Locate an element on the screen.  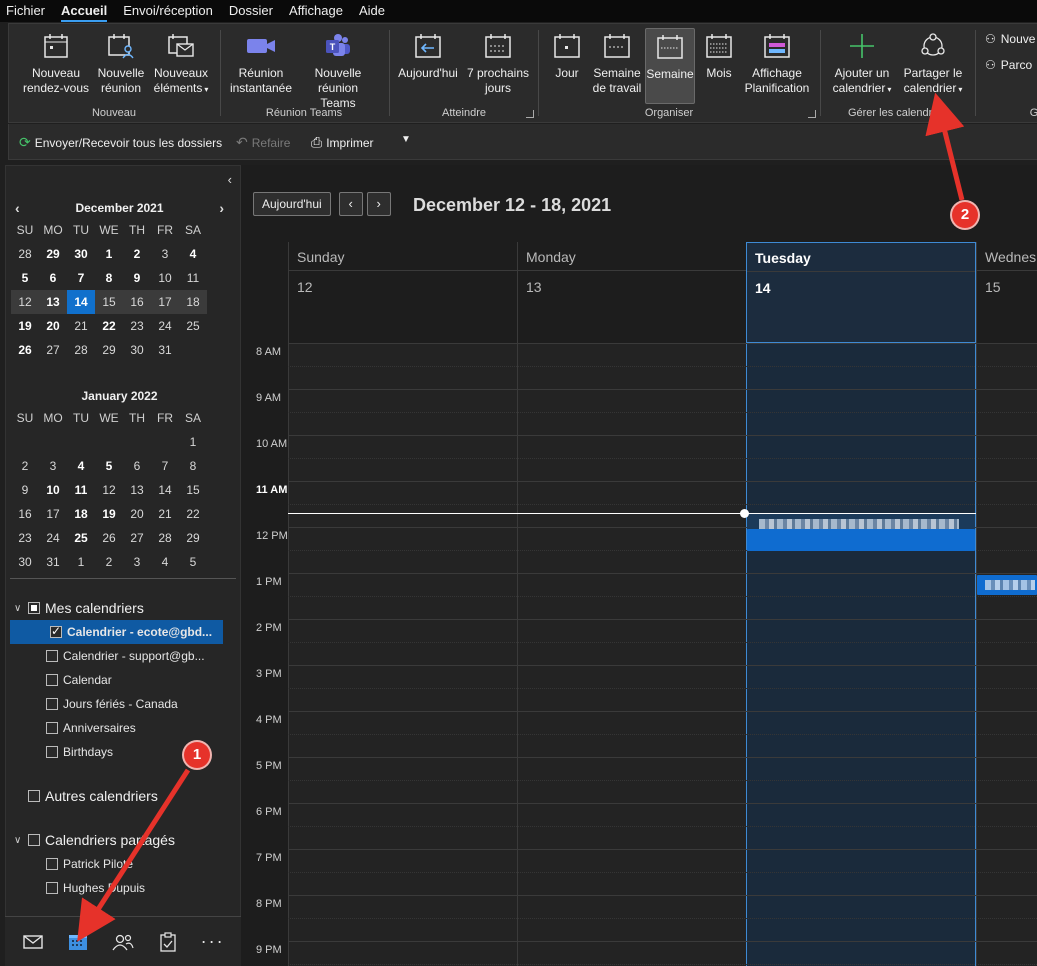
menu-help: Aide is located at coordinates (372, 11).